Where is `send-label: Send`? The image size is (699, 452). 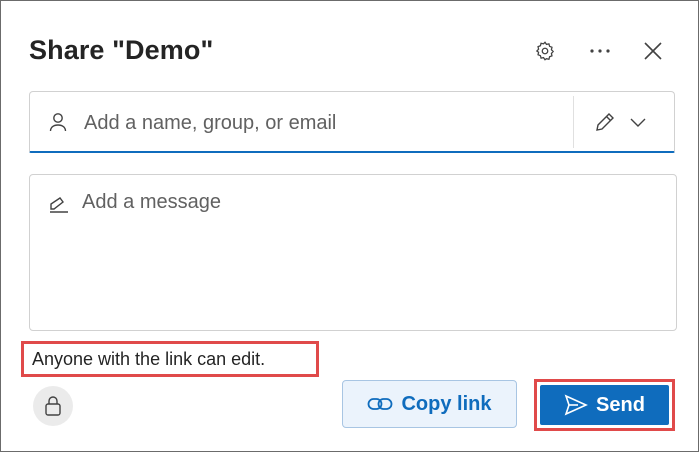 send-label: Send is located at coordinates (620, 404).